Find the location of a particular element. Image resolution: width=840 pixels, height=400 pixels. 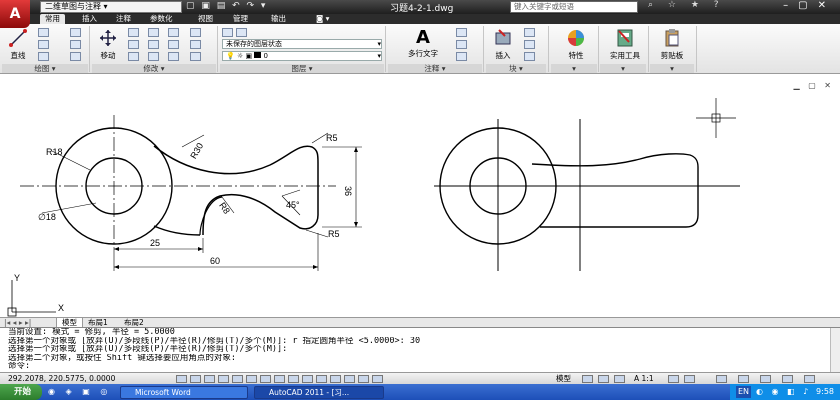

minimize-icon: – is located at coordinates (790, 5).